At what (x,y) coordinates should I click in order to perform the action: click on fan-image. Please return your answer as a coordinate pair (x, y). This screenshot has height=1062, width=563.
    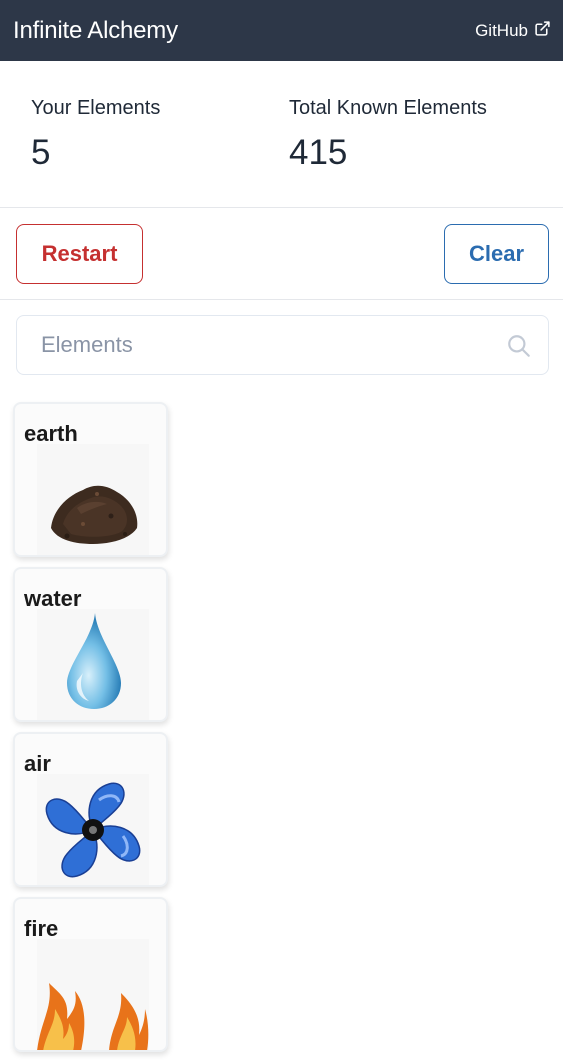
    Looking at the image, I should click on (93, 829).